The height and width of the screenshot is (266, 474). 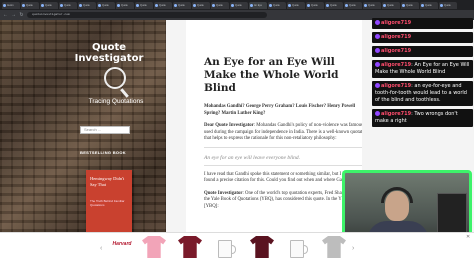 What do you see at coordinates (422, 37) in the screenshot?
I see `chat-message: aligore719` at bounding box center [422, 37].